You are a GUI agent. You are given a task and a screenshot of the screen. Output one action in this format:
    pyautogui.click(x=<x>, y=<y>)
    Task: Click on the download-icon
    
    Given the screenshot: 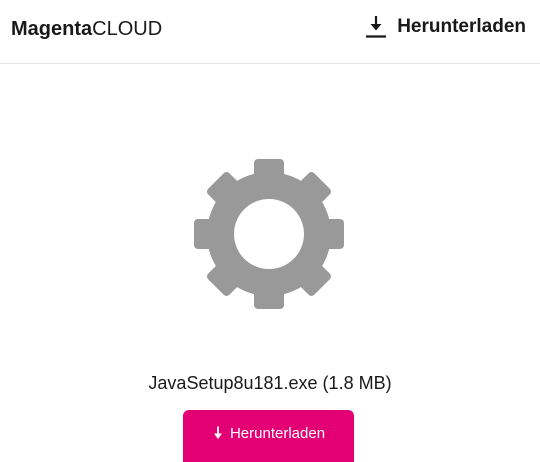 What is the action you would take?
    pyautogui.click(x=376, y=27)
    